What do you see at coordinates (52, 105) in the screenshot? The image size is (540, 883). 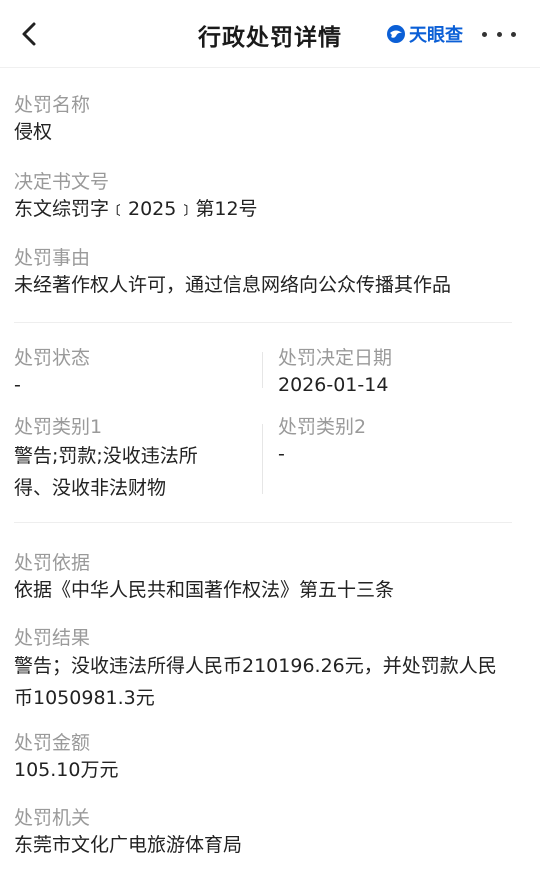 I see `penalty-name-label: 处罚名称` at bounding box center [52, 105].